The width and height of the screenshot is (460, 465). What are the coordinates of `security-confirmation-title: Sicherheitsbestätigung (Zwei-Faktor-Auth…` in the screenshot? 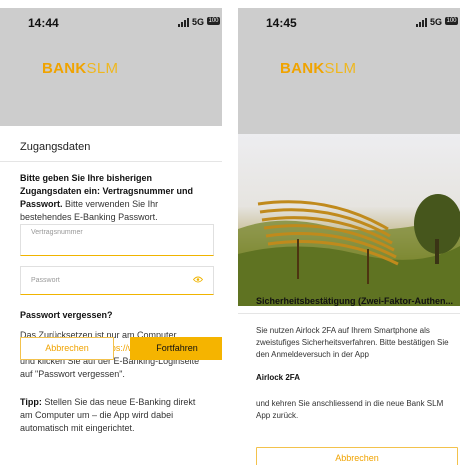 It's located at (355, 301).